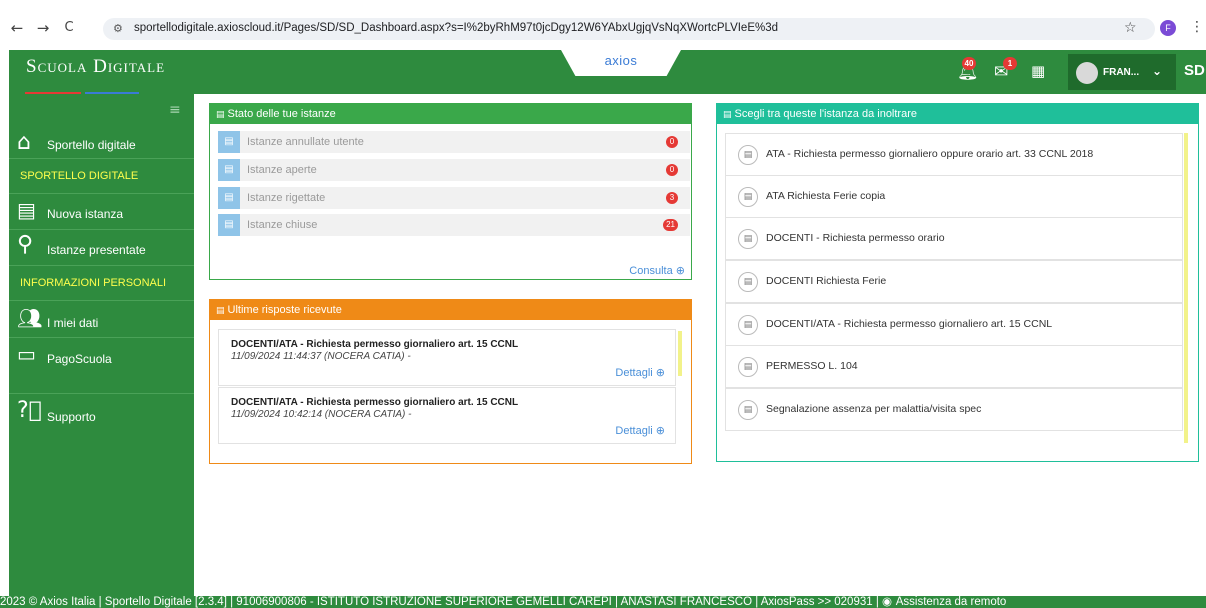 The image size is (1206, 608). I want to click on browser-menu-icon: ⋮, so click(1197, 27).